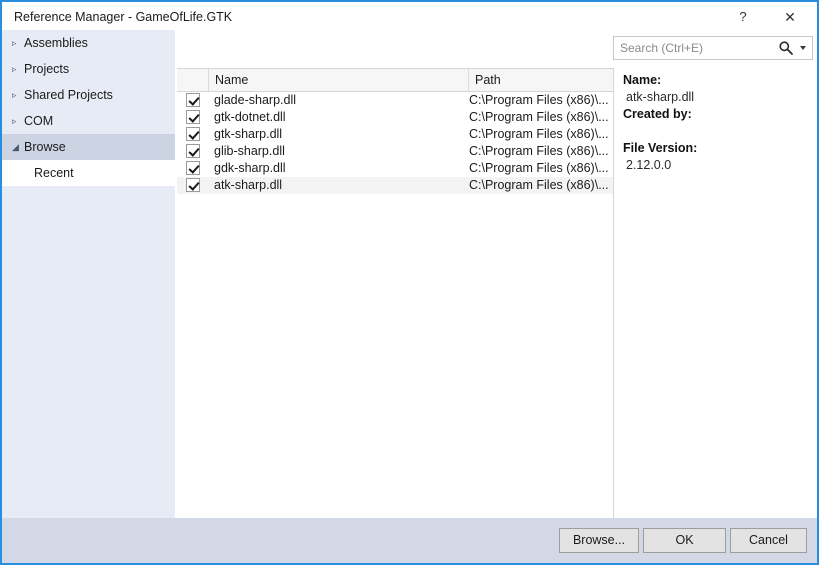 The image size is (819, 565). I want to click on sidebar-item-assemblies: ▹ Assemblies, so click(88, 43).